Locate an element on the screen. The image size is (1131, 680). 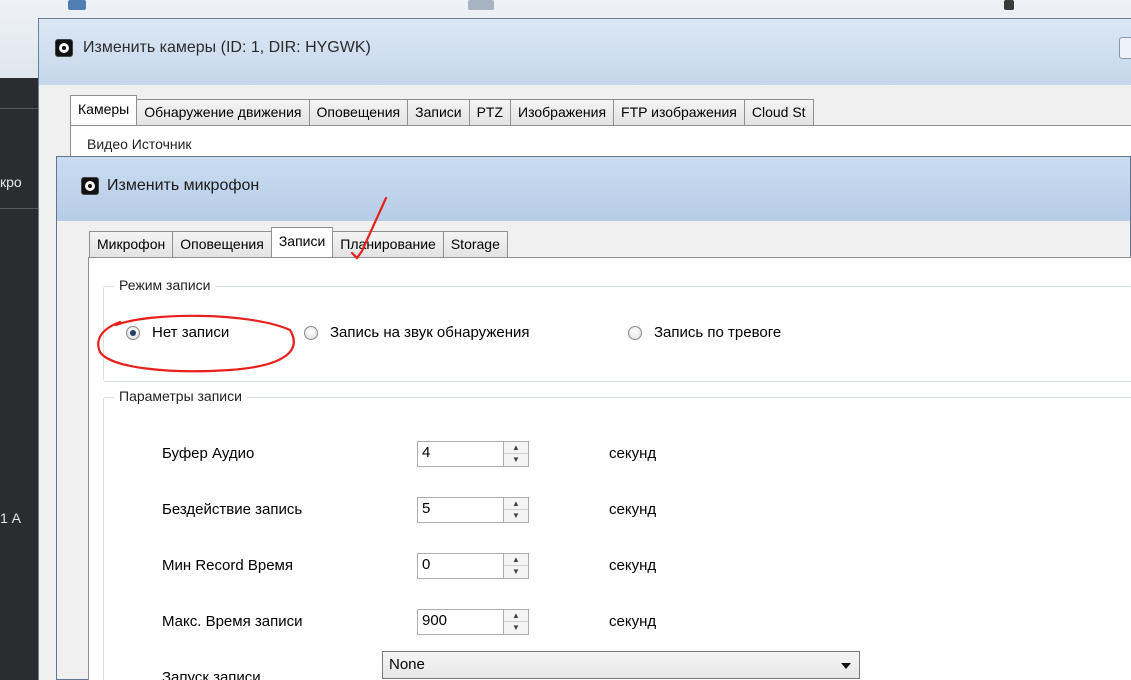
tab-cameras: Камеры is located at coordinates (104, 110).